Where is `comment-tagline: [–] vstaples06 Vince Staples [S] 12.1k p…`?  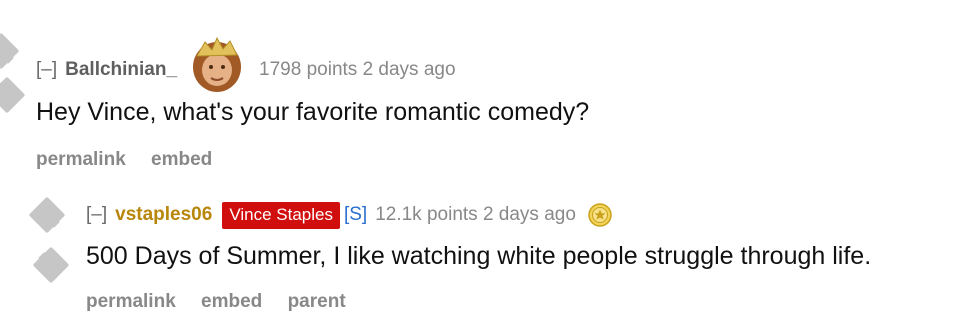 comment-tagline: [–] vstaples06 Vince Staples [S] 12.1k p… is located at coordinates (478, 215).